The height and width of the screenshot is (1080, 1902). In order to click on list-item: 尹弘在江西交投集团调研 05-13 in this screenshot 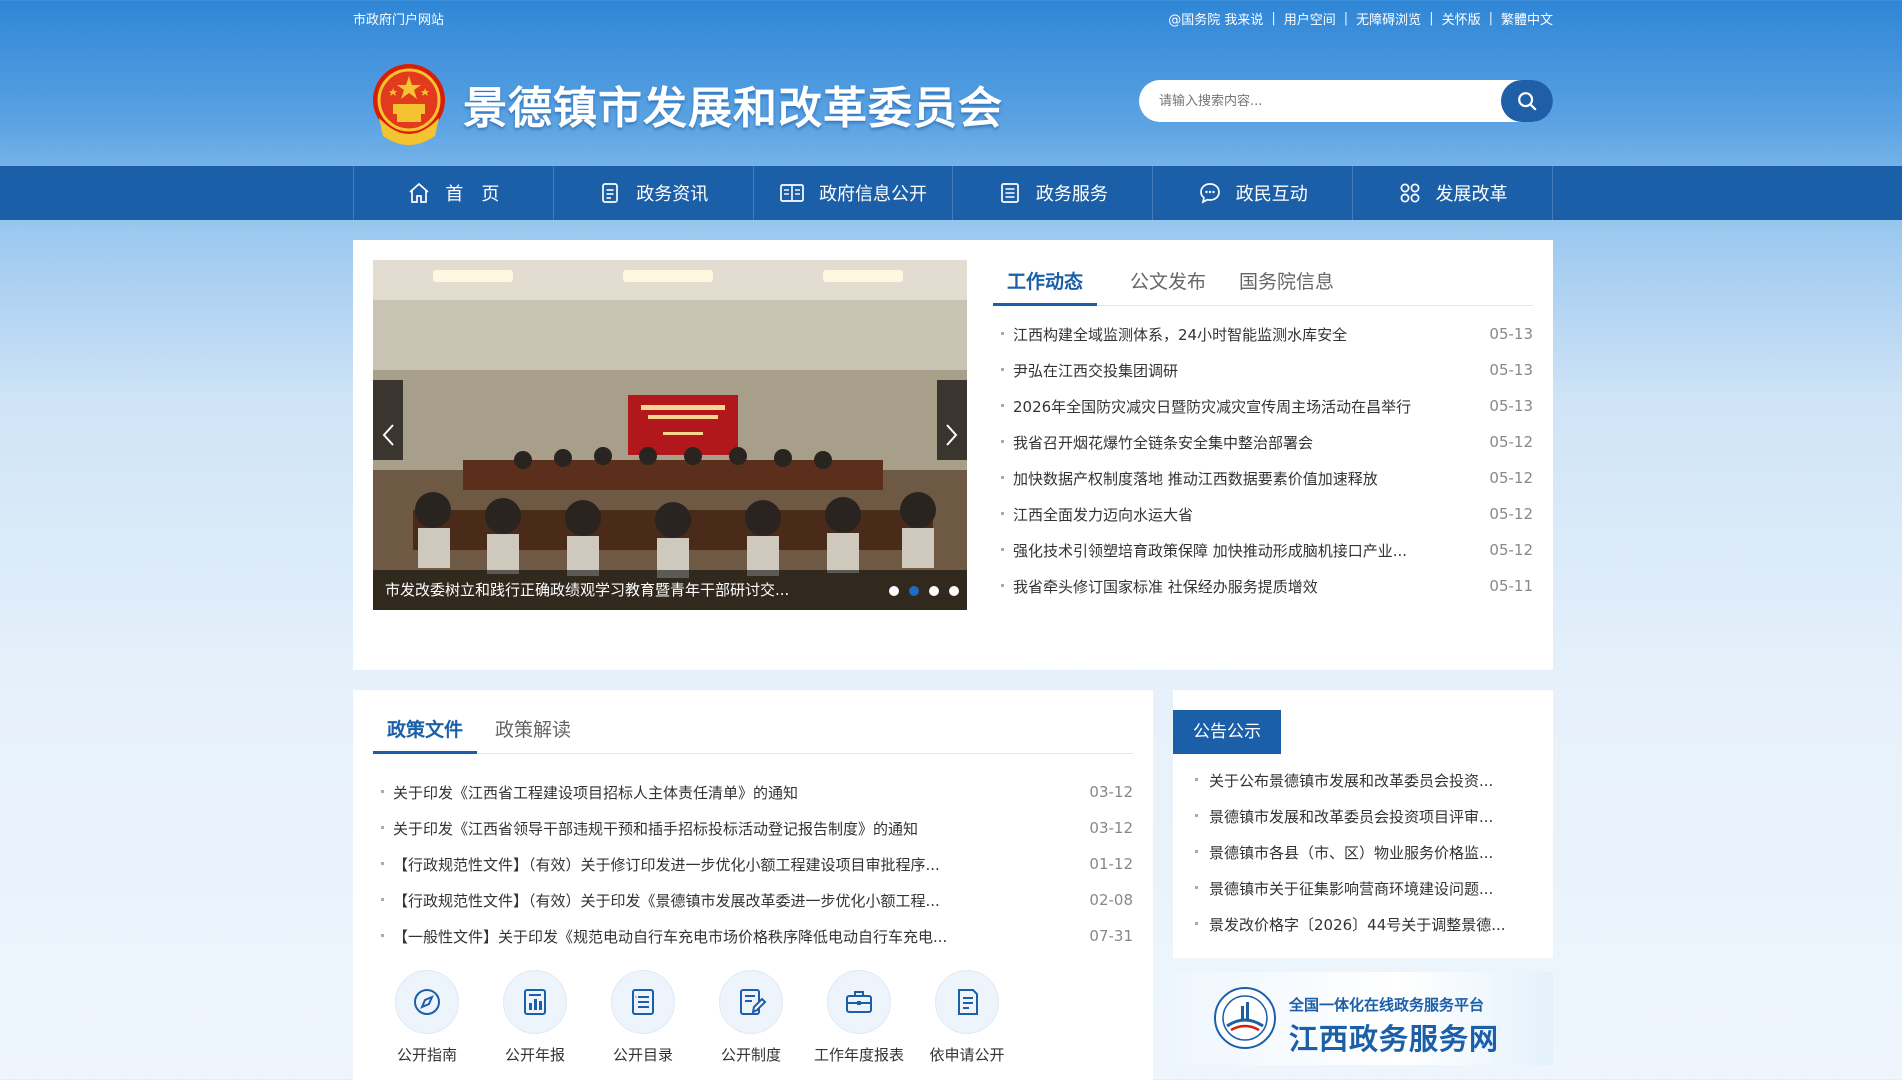, I will do `click(1263, 370)`.